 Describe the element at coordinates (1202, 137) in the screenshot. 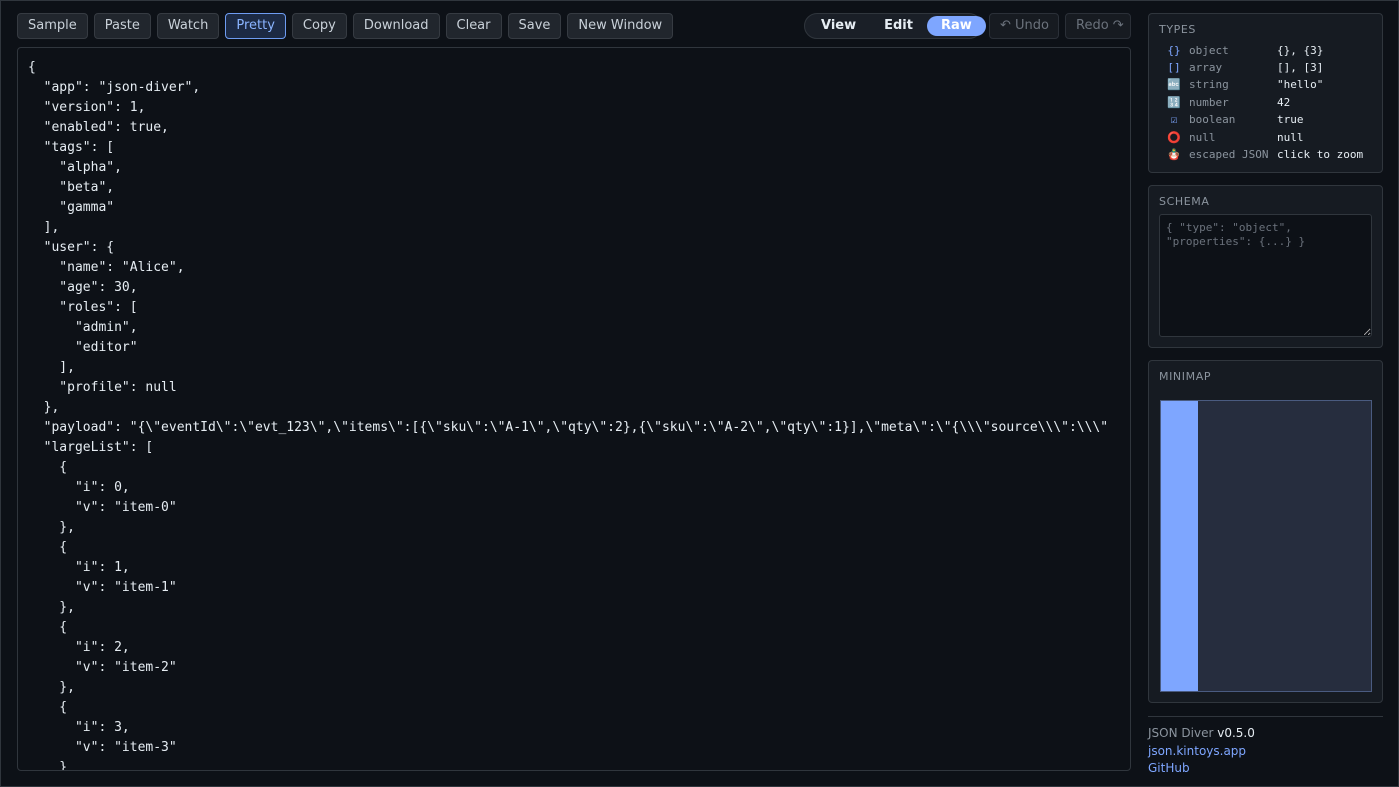

I see `type-name: null` at that location.